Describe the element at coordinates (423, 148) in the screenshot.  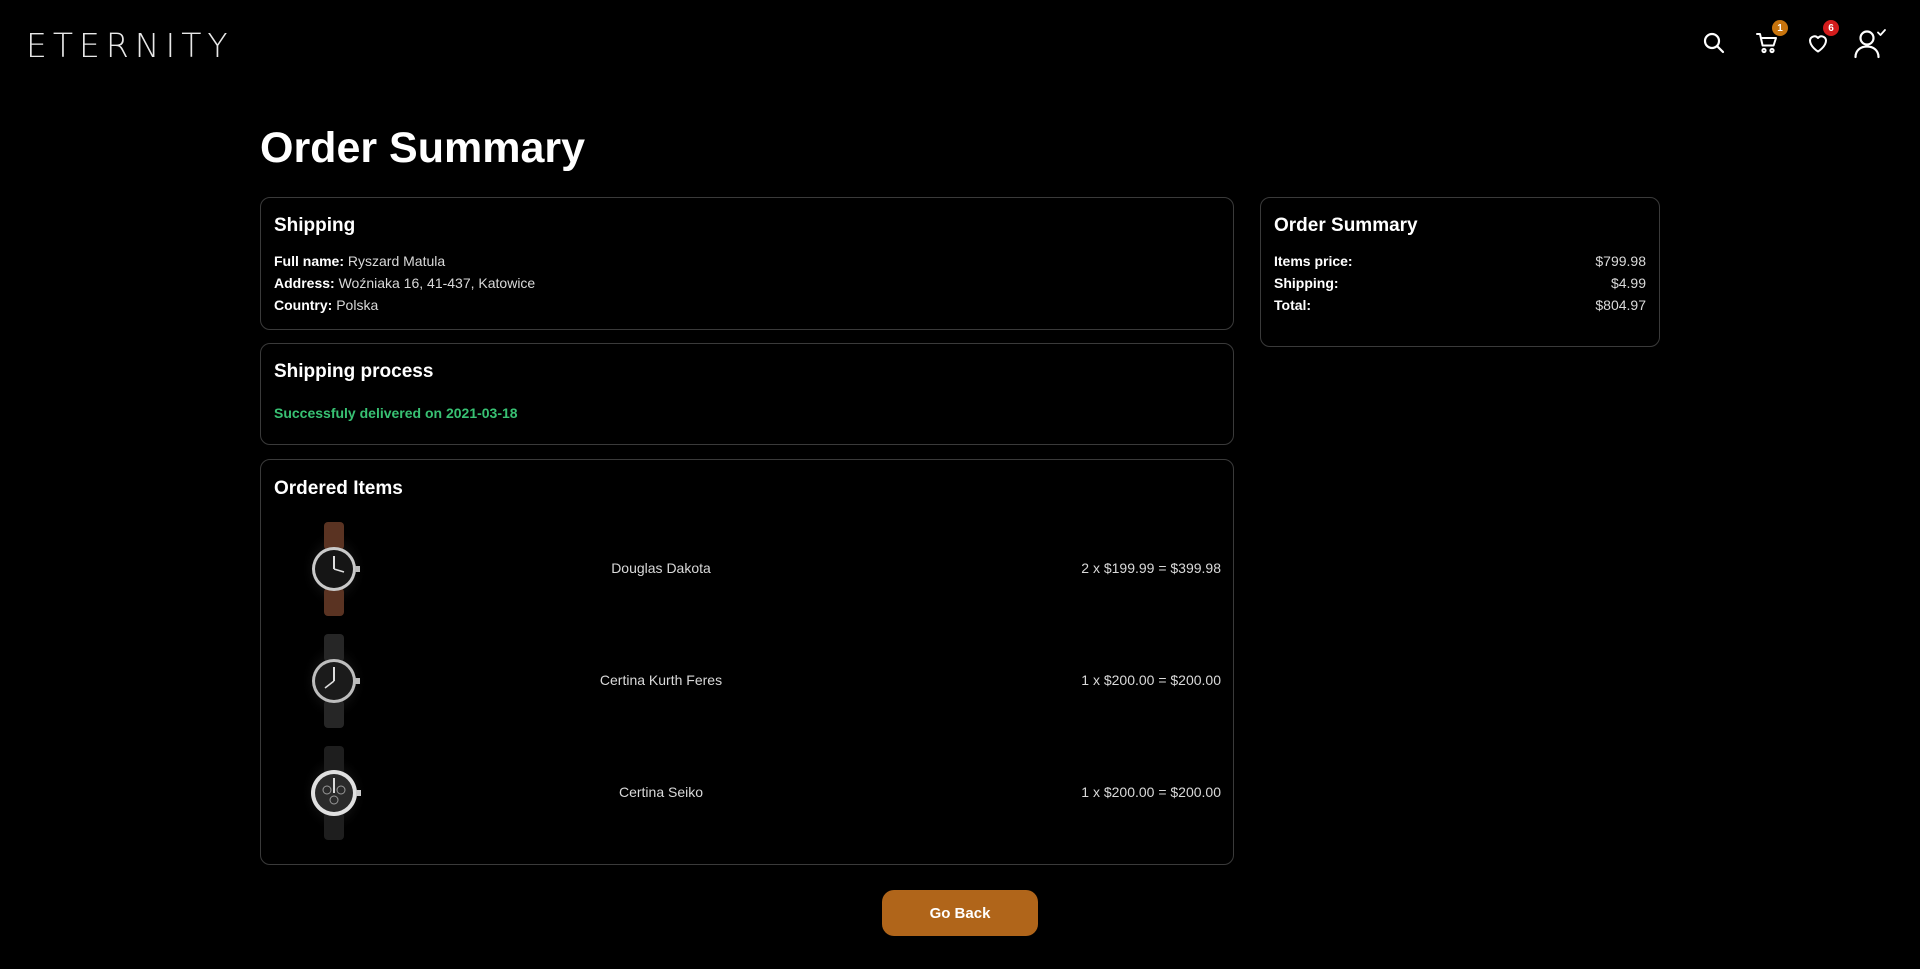
I see `page-title: Order Summary` at that location.